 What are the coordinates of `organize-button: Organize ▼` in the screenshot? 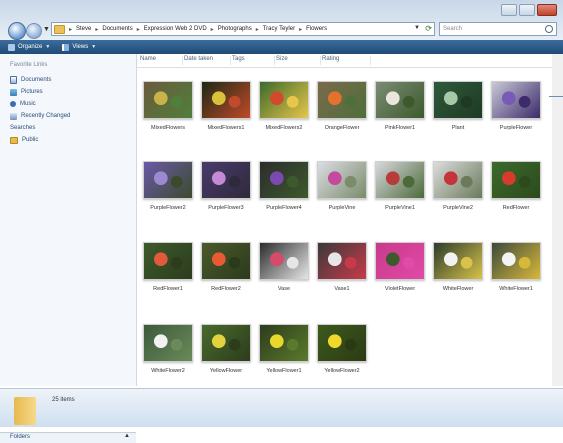 It's located at (29, 47).